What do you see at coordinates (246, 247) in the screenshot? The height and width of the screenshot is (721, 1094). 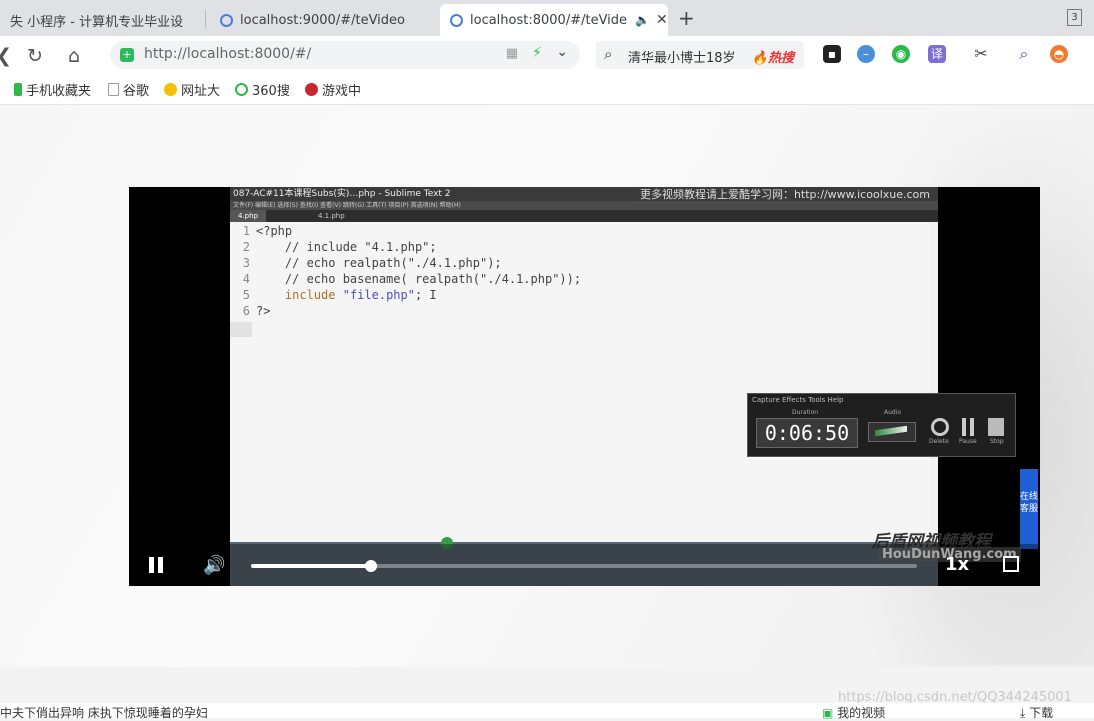 I see `line-number: 2` at bounding box center [246, 247].